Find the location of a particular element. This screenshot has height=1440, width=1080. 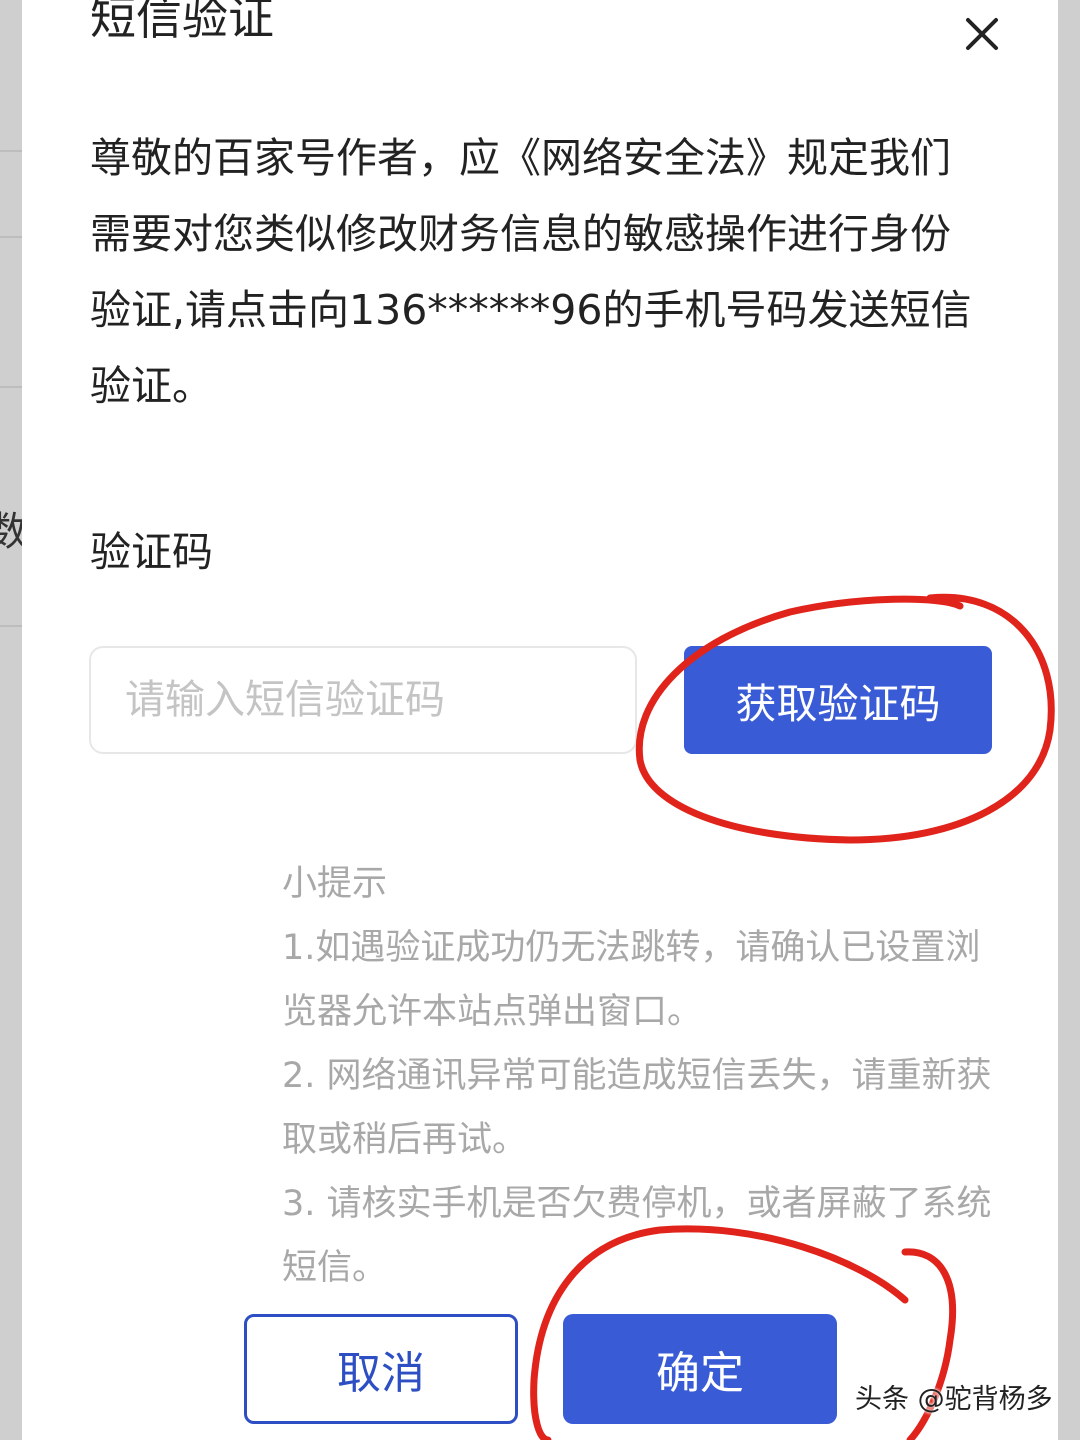

code-label: 验证码 is located at coordinates (151, 552).